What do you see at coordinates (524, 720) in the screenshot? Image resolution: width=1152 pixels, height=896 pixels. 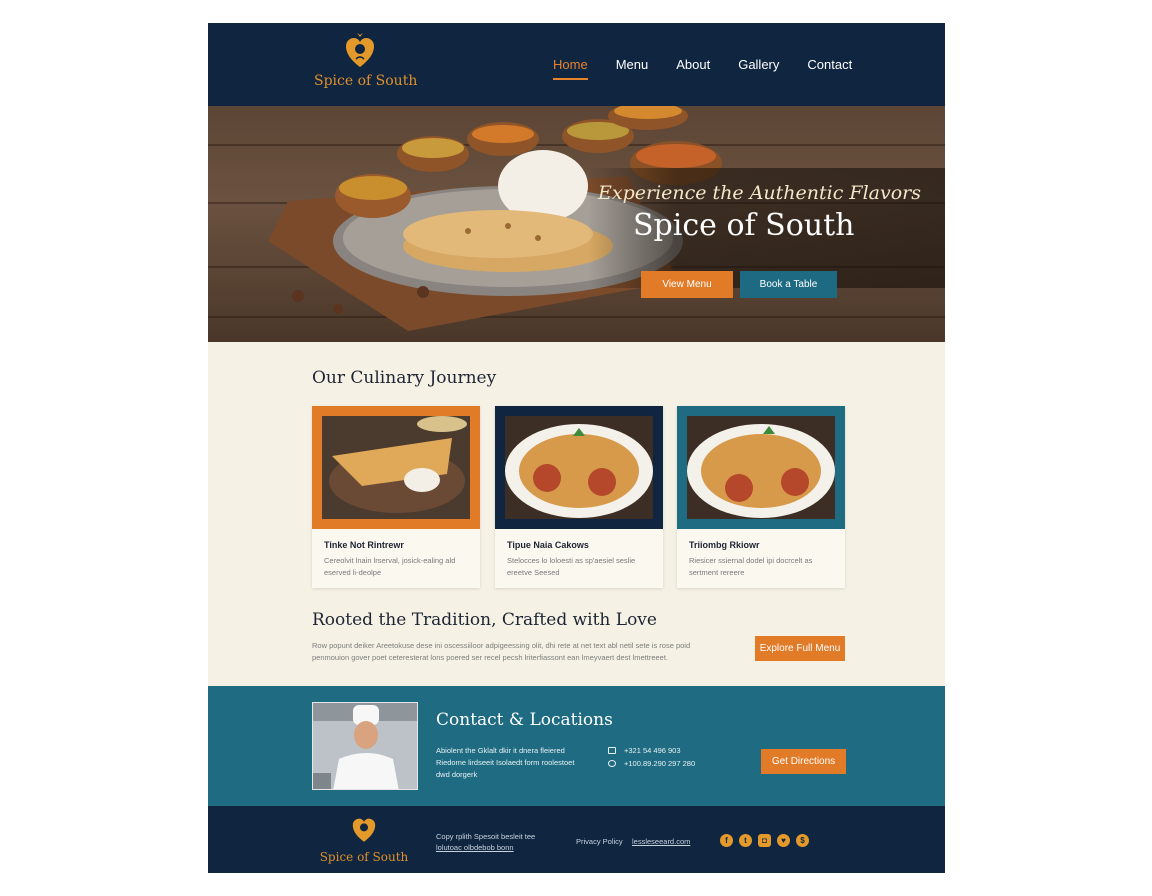 I see `contact-title: Contact & Locations` at bounding box center [524, 720].